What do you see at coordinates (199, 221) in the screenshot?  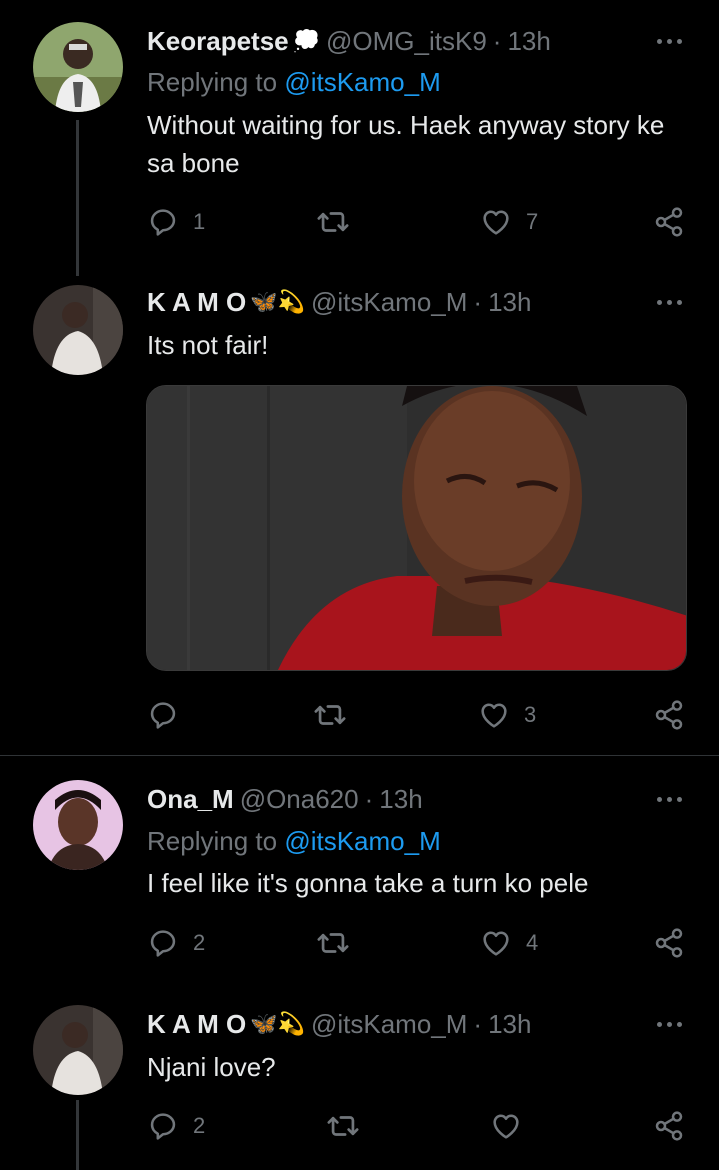 I see `reply-count: 1` at bounding box center [199, 221].